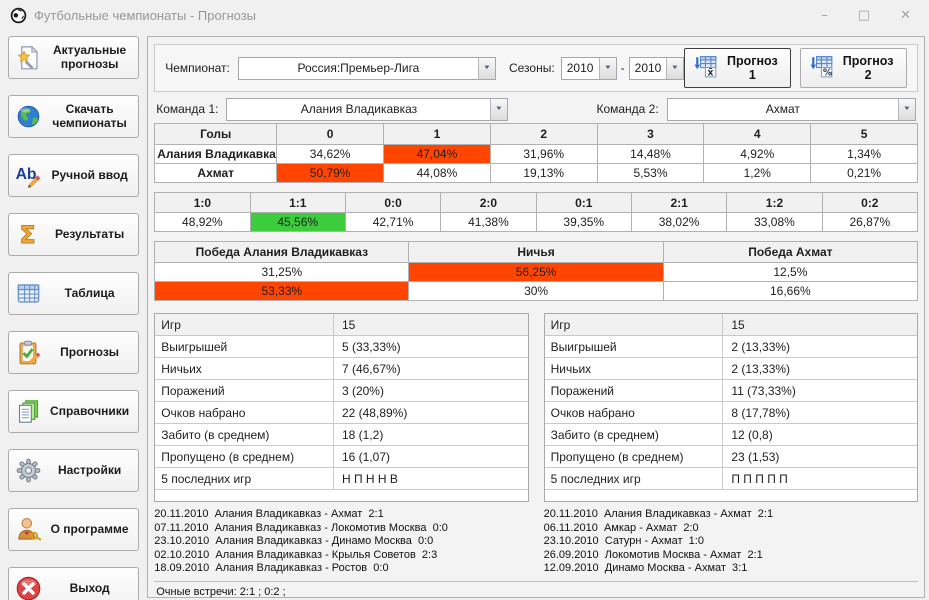 Image resolution: width=929 pixels, height=600 pixels. What do you see at coordinates (437, 154) in the screenshot?
I see `probability-cell-highlighted: 47,04%` at bounding box center [437, 154].